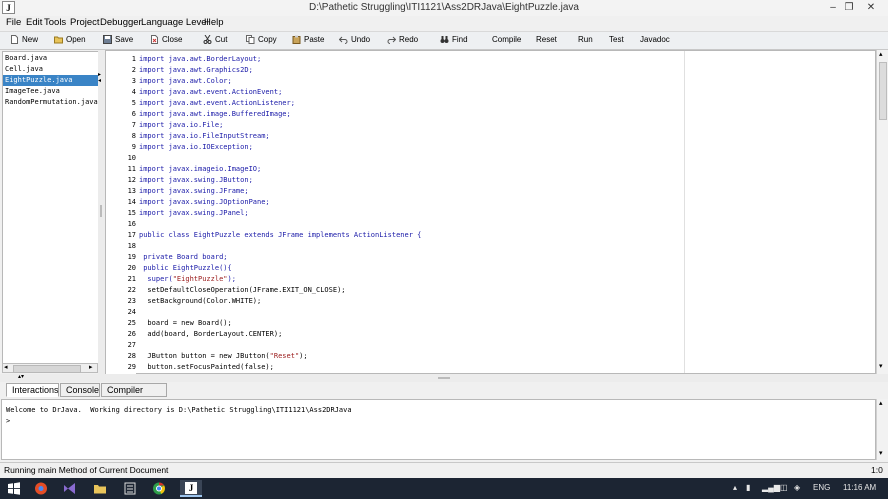  I want to click on cut-button: Cut, so click(215, 39).